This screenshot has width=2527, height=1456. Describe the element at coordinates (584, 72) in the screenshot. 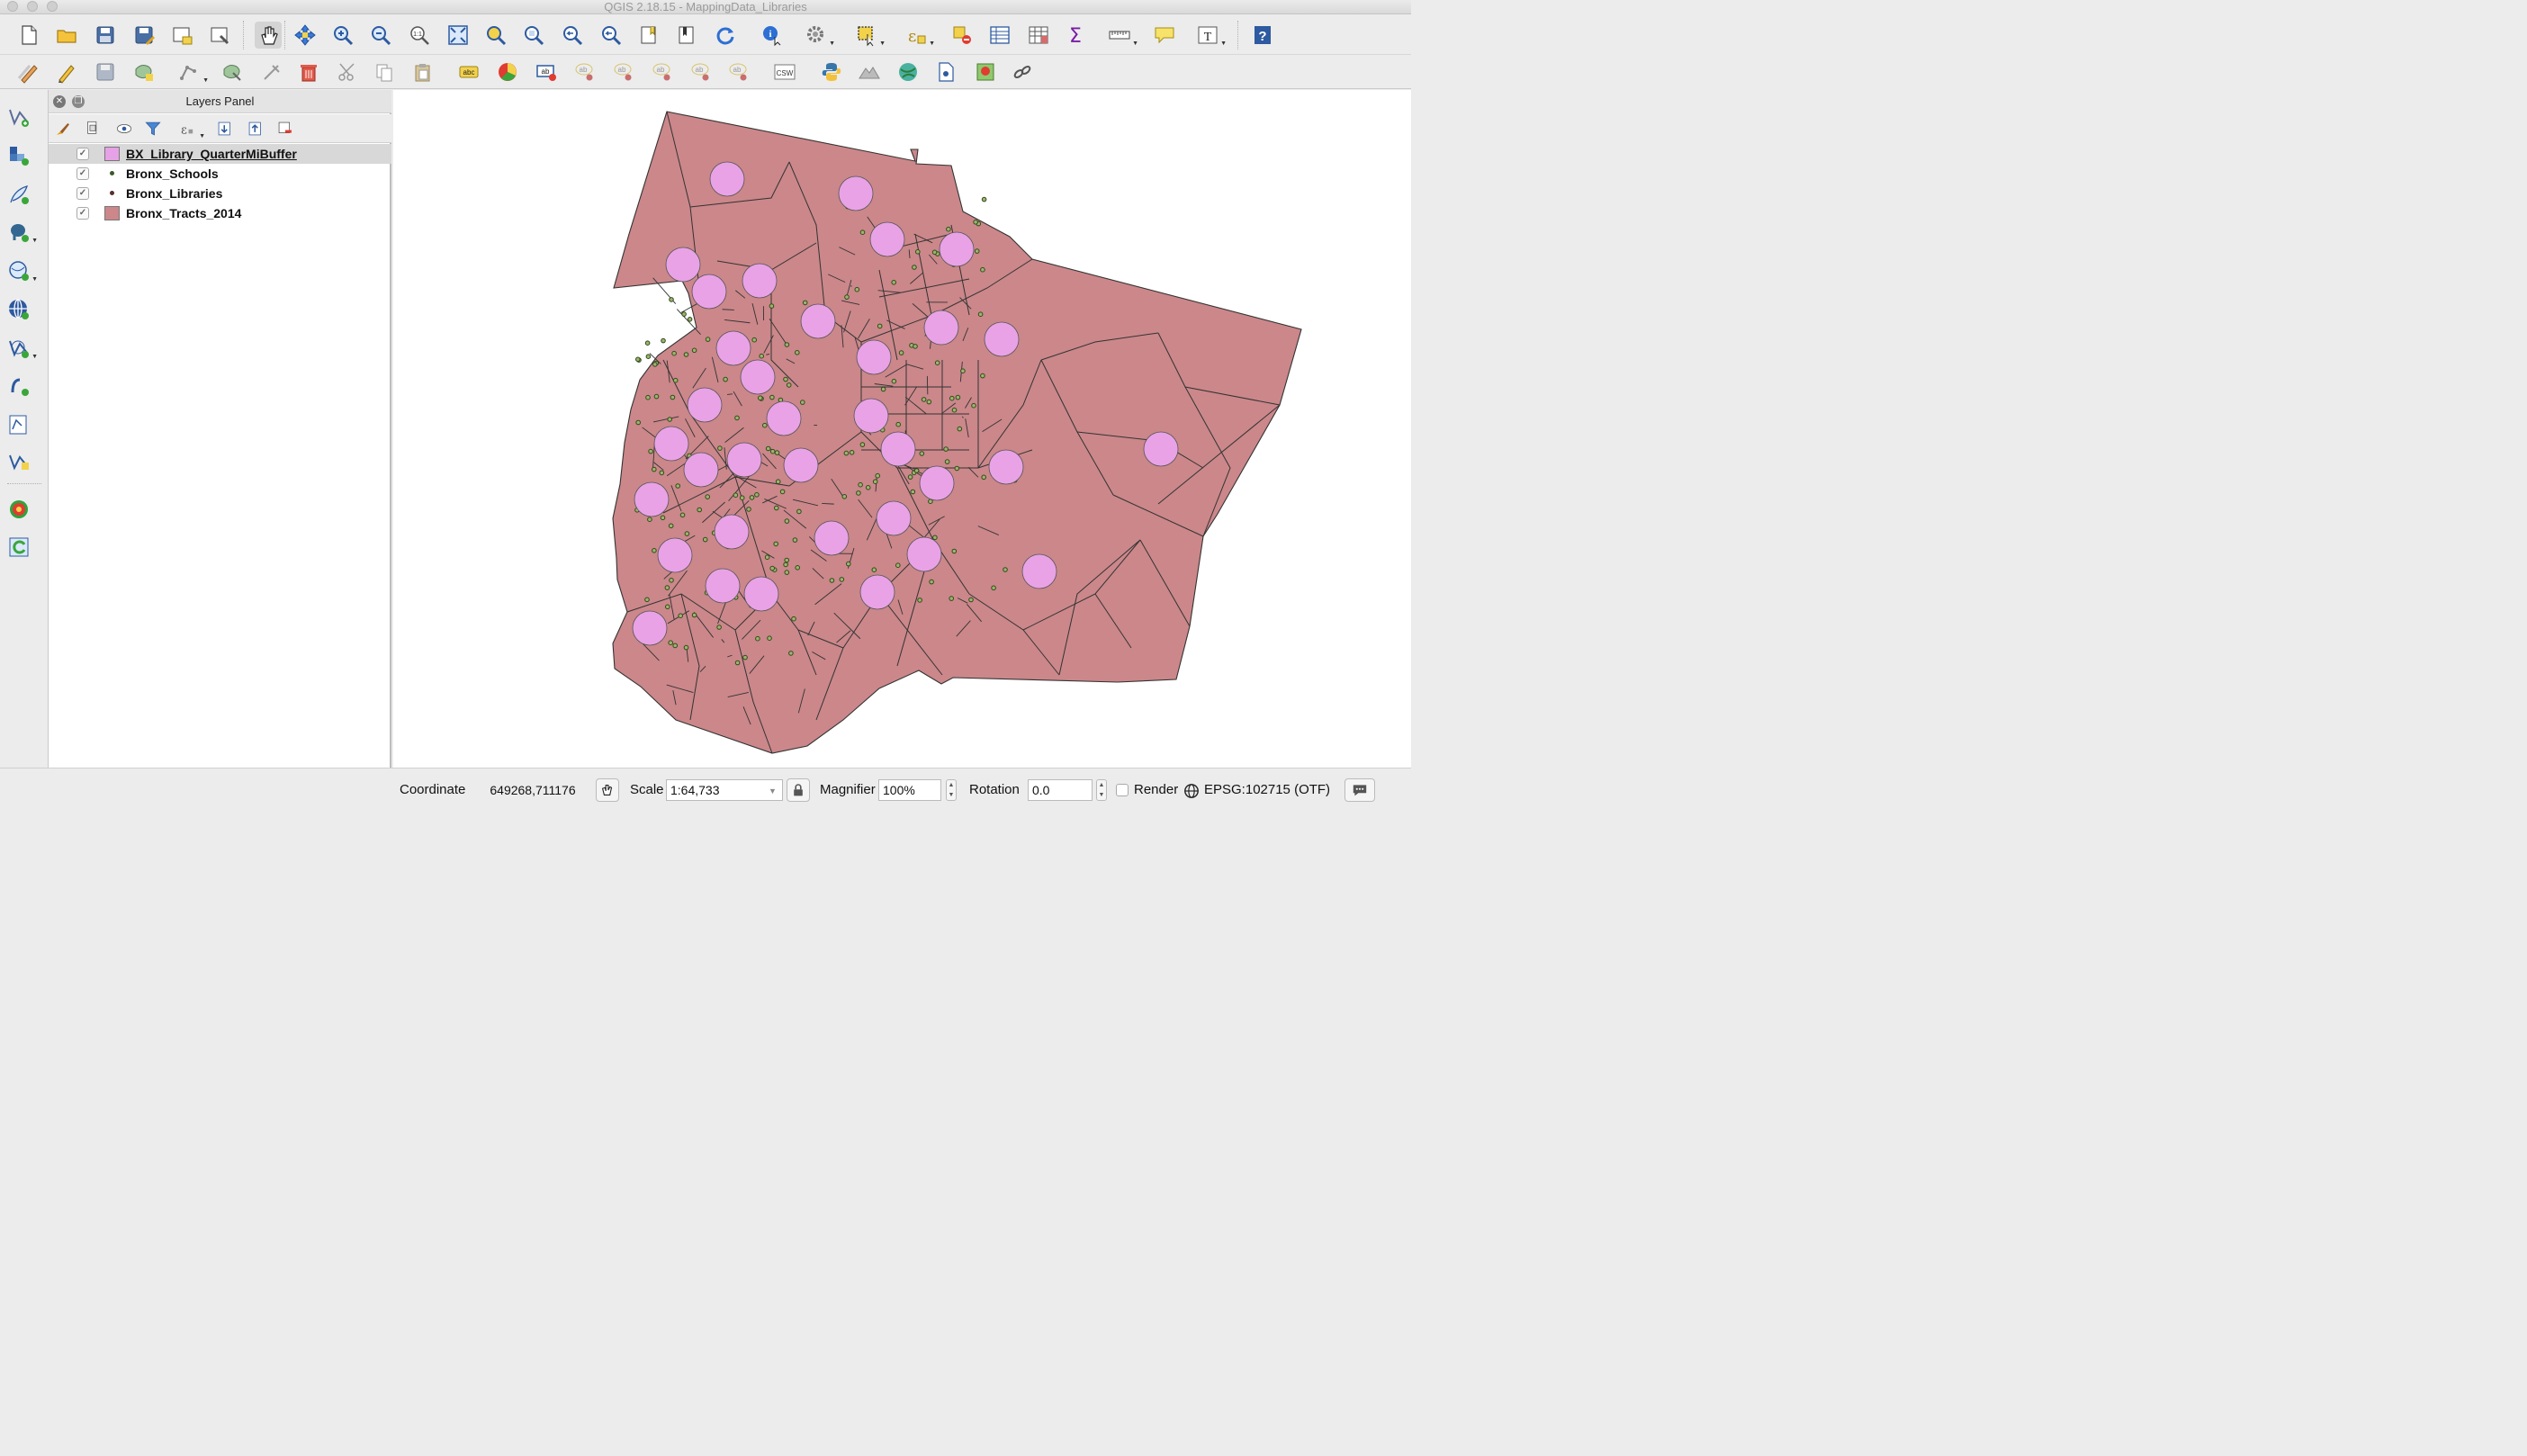

I see `show-hide-labels-icon: ab` at that location.